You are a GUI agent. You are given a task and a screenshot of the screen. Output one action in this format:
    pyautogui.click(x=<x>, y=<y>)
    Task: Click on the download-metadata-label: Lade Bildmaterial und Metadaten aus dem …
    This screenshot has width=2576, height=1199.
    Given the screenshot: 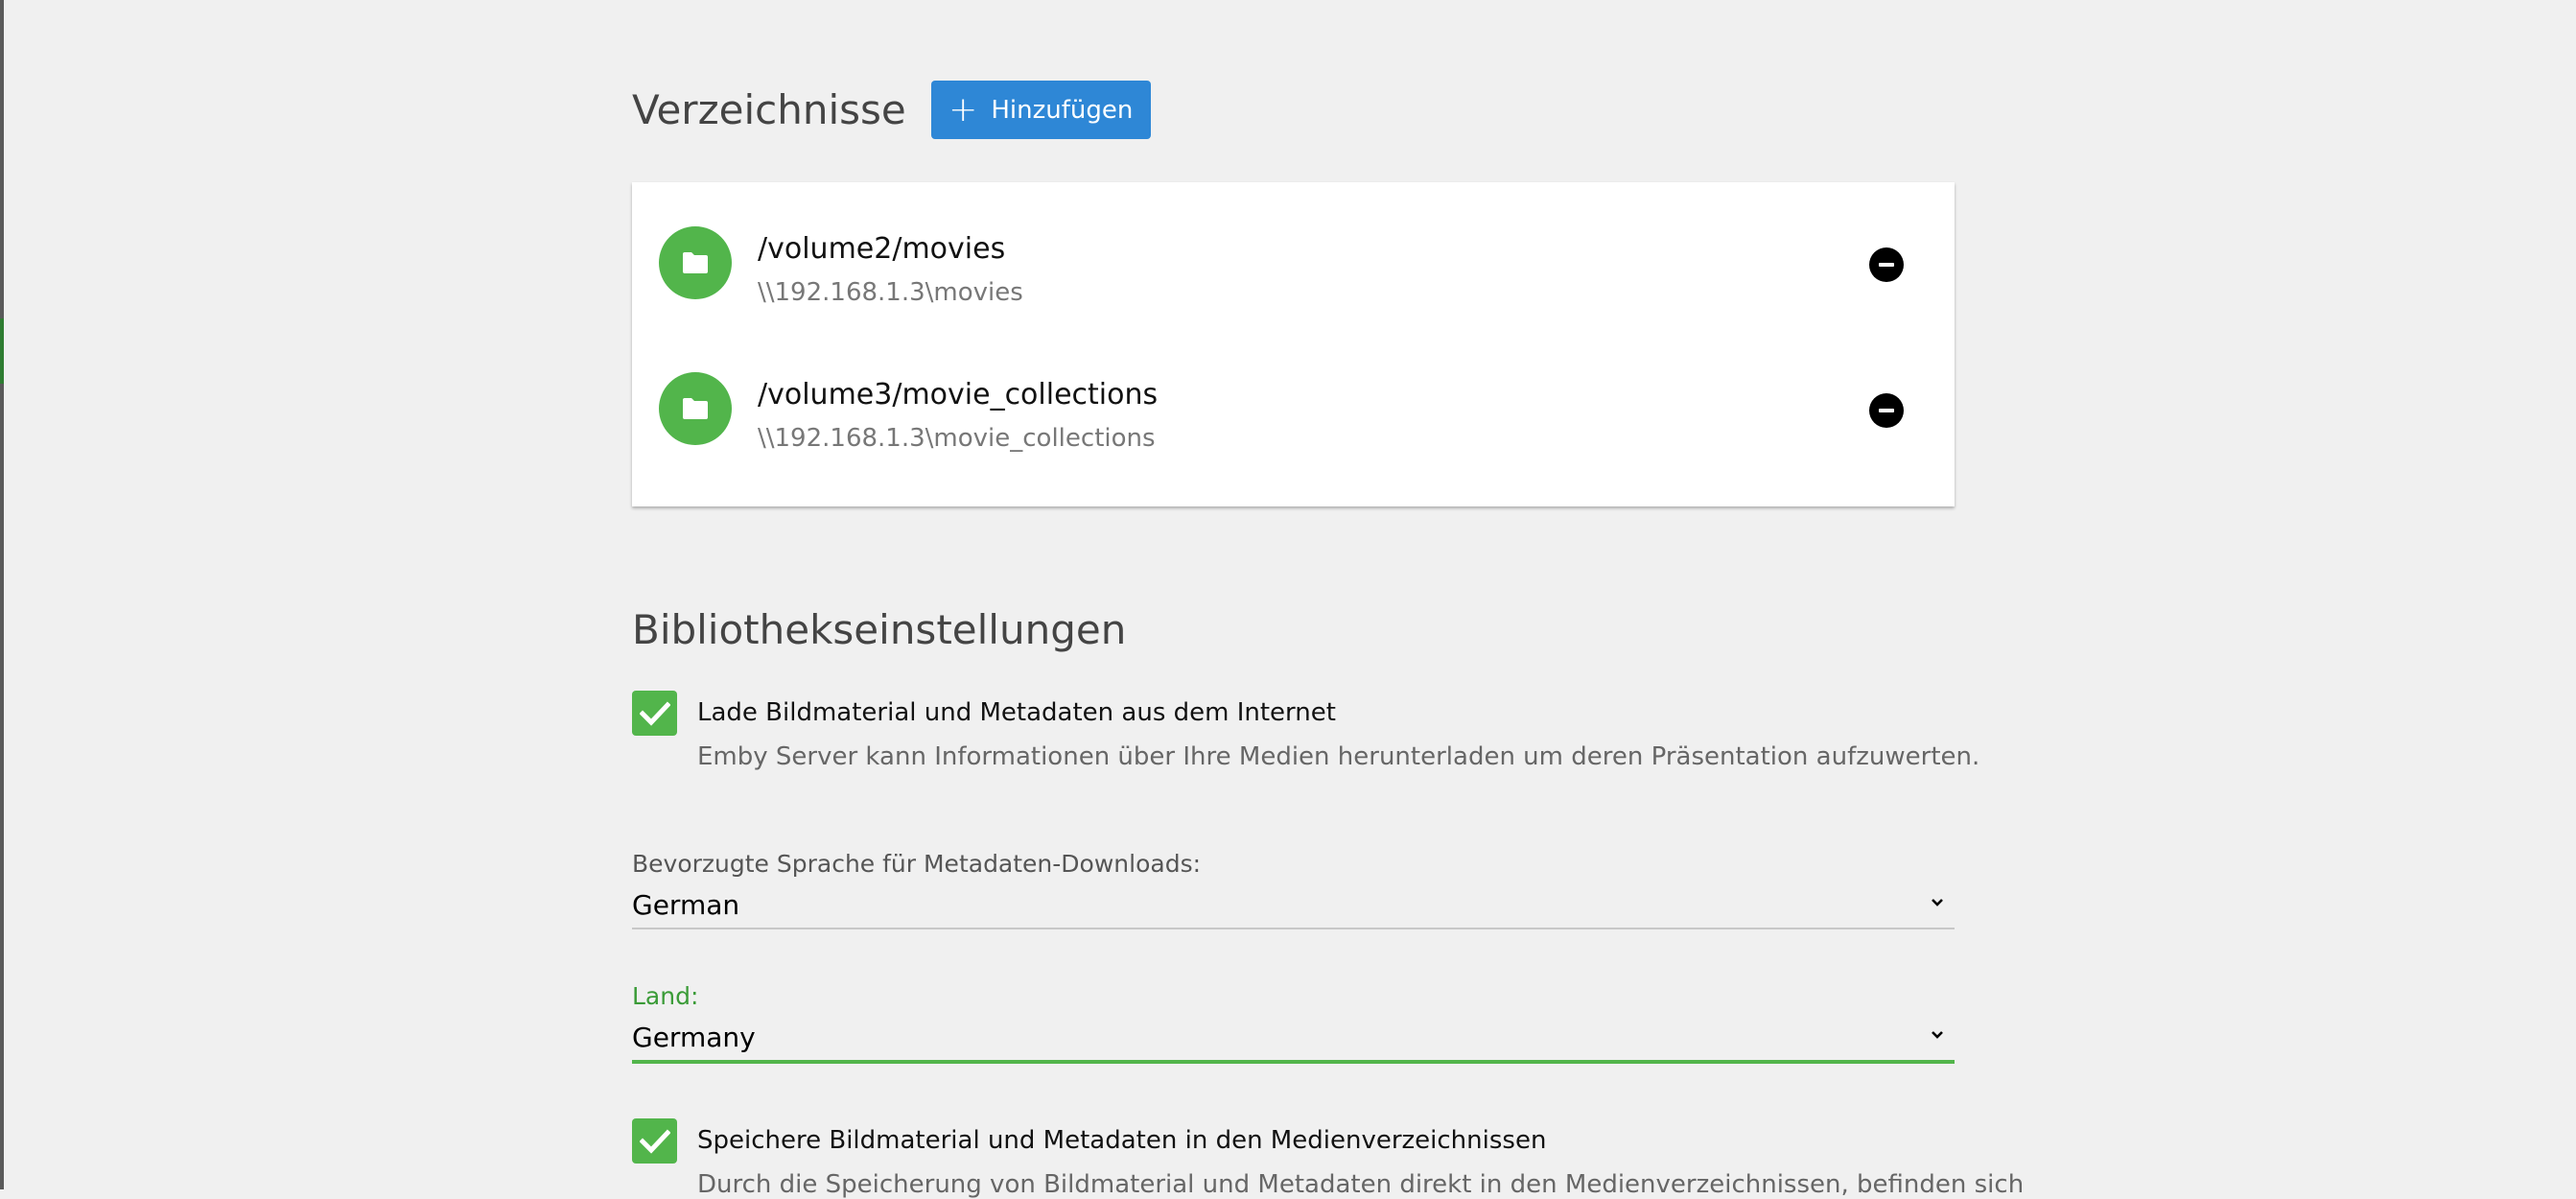 What is the action you would take?
    pyautogui.click(x=1016, y=713)
    